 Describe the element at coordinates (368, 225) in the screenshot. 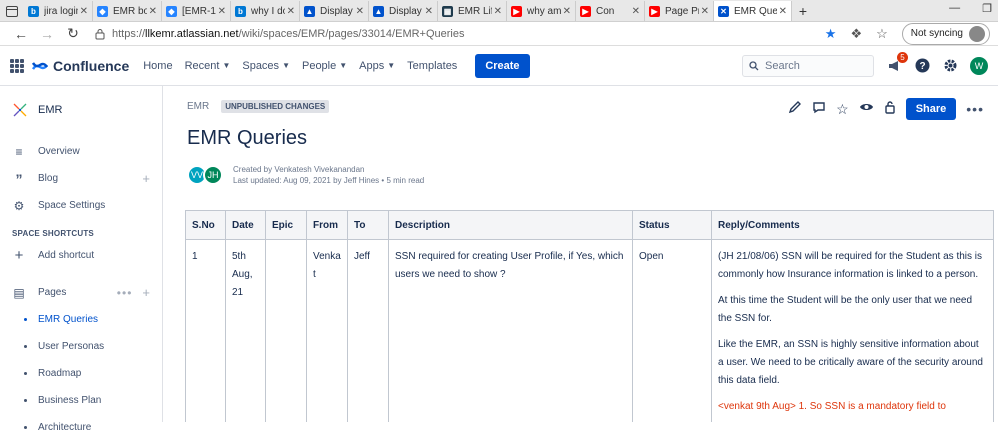

I see `column-header: To` at that location.